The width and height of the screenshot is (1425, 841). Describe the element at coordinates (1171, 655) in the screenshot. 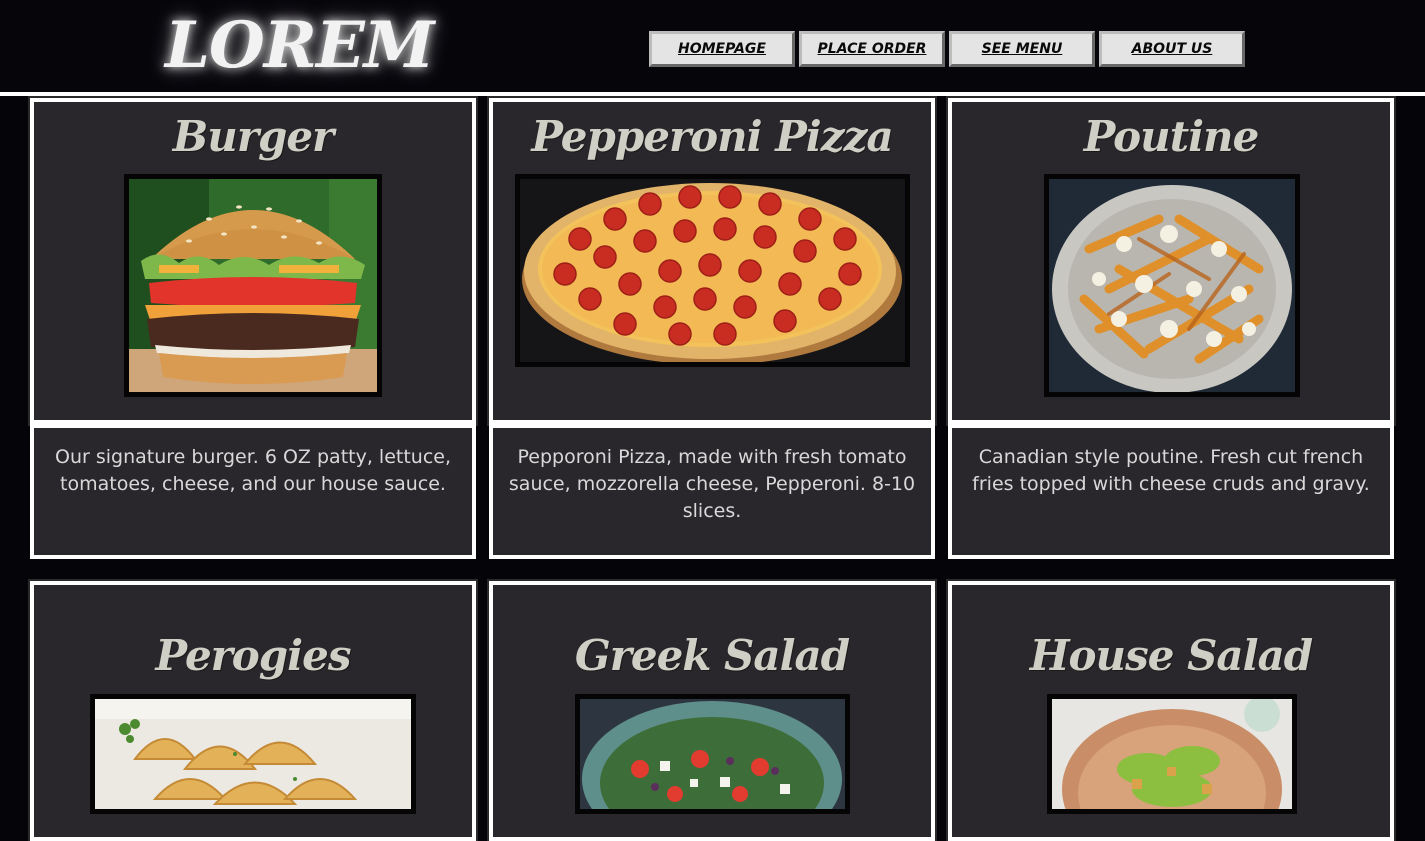

I see `menu-item-title: House Salad` at that location.